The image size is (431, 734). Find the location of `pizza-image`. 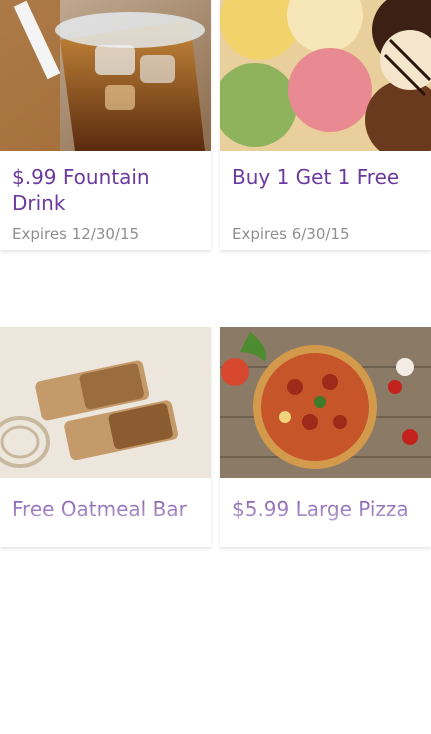

pizza-image is located at coordinates (325, 402).